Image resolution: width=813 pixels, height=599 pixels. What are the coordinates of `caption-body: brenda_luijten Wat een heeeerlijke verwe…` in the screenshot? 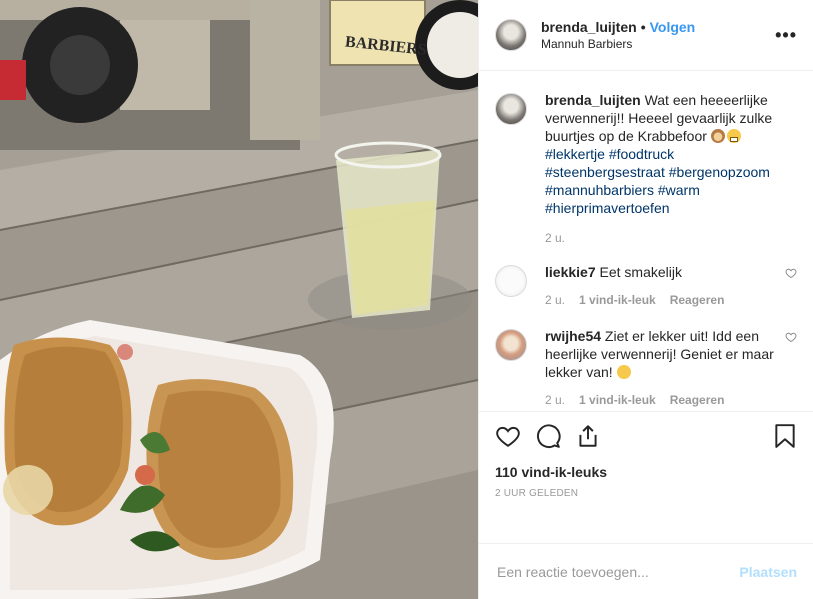 It's located at (671, 168).